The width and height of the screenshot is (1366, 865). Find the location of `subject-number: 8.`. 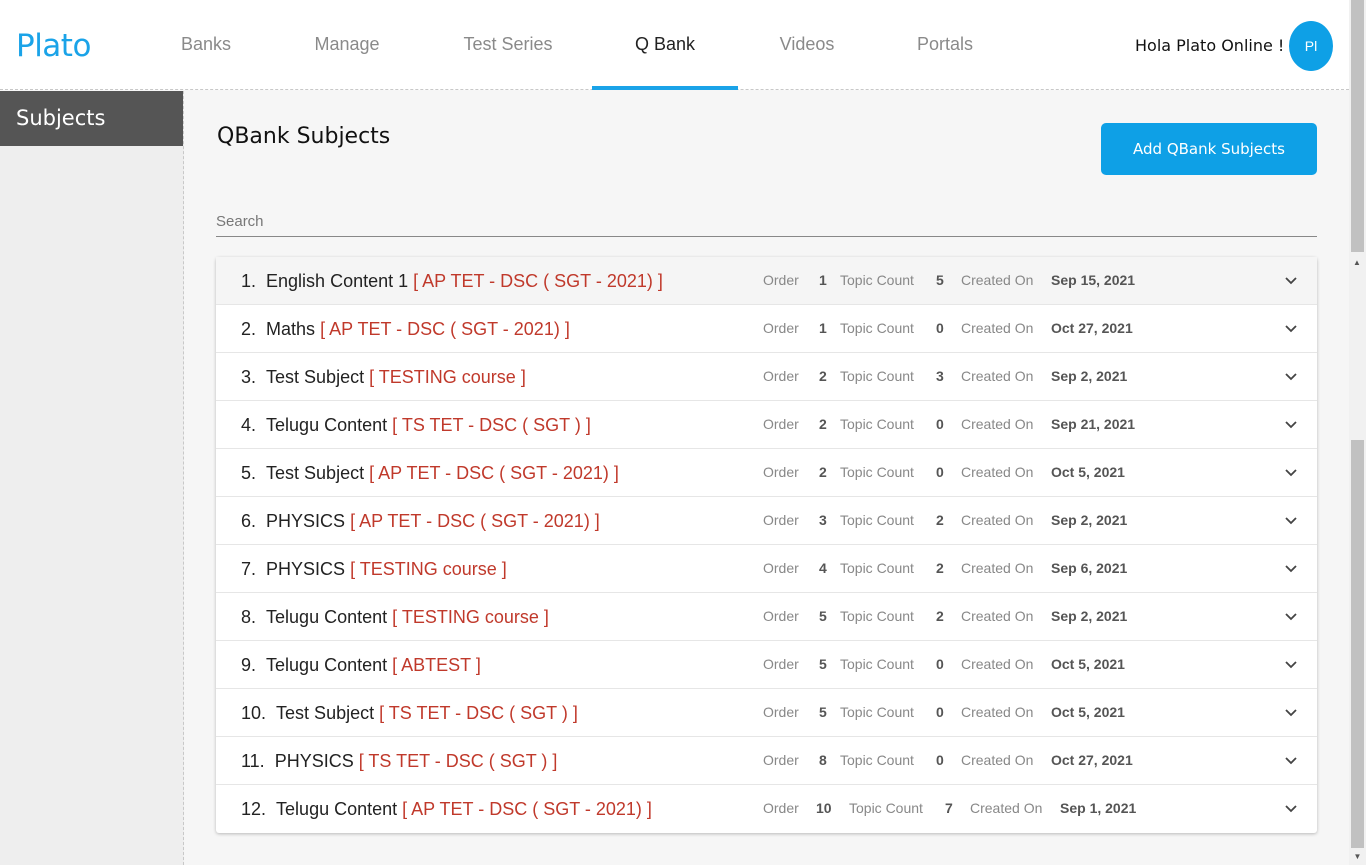

subject-number: 8. is located at coordinates (249, 617).